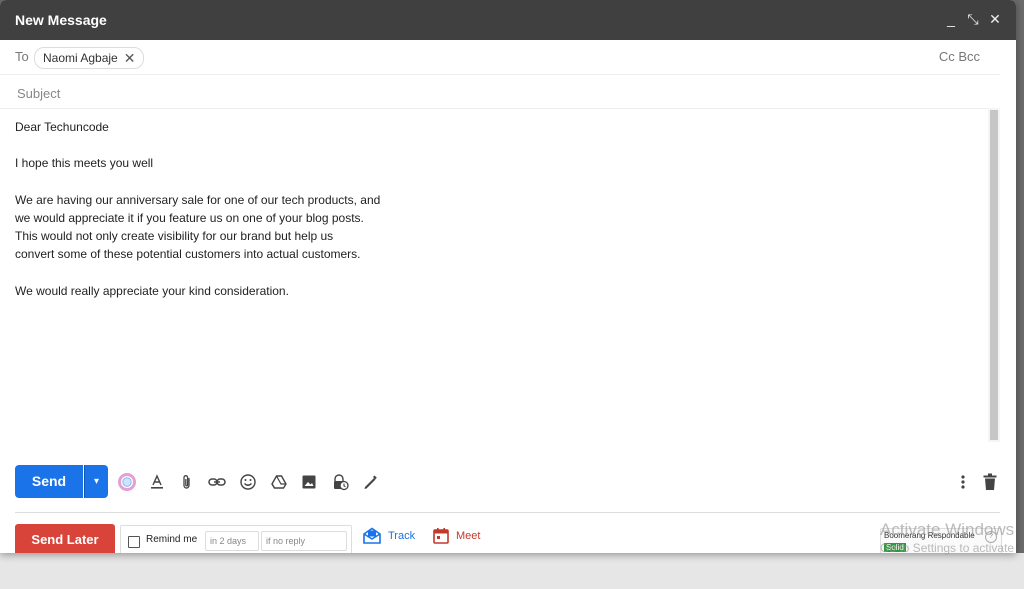 The image size is (1024, 589). Describe the element at coordinates (372, 535) in the screenshot. I see `track-icon` at that location.